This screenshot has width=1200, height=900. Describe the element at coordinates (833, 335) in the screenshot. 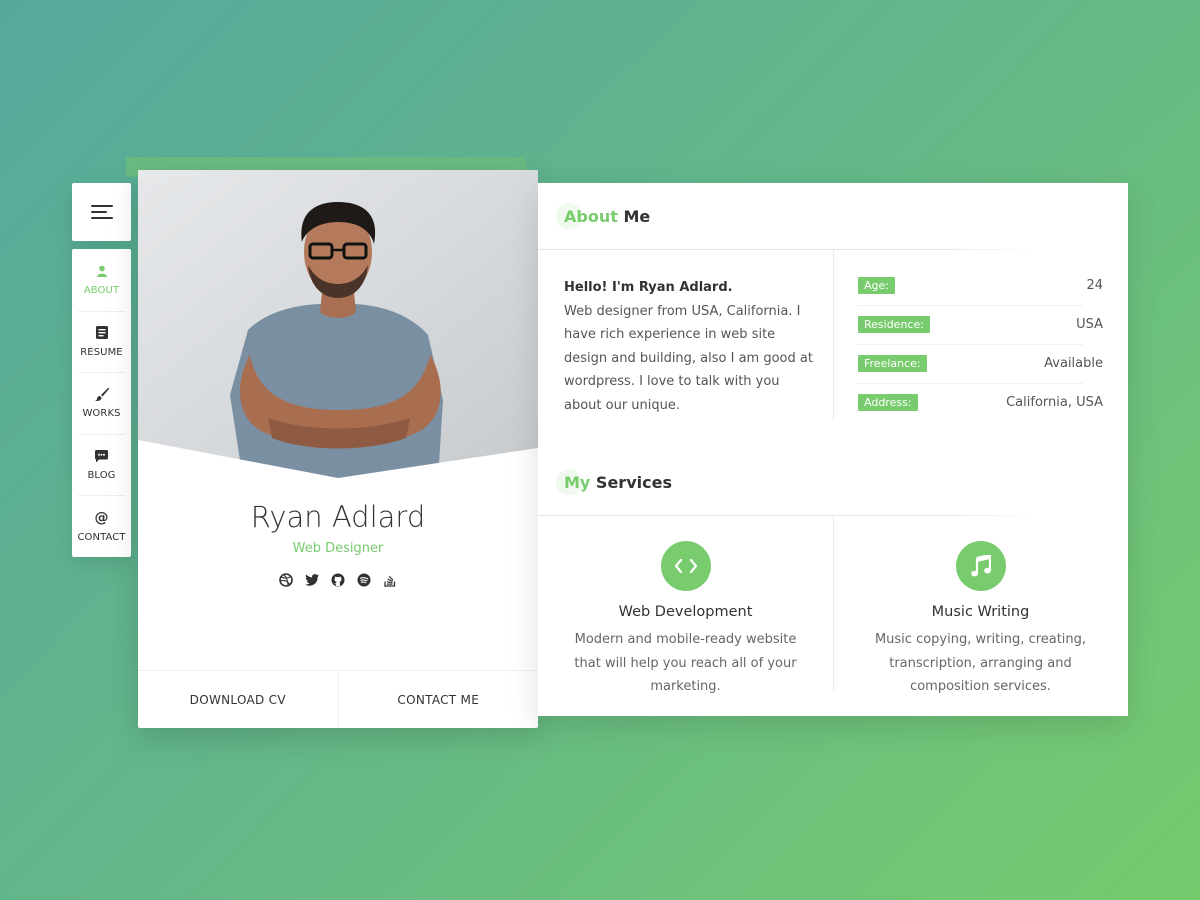

I see `vertical-divider` at that location.